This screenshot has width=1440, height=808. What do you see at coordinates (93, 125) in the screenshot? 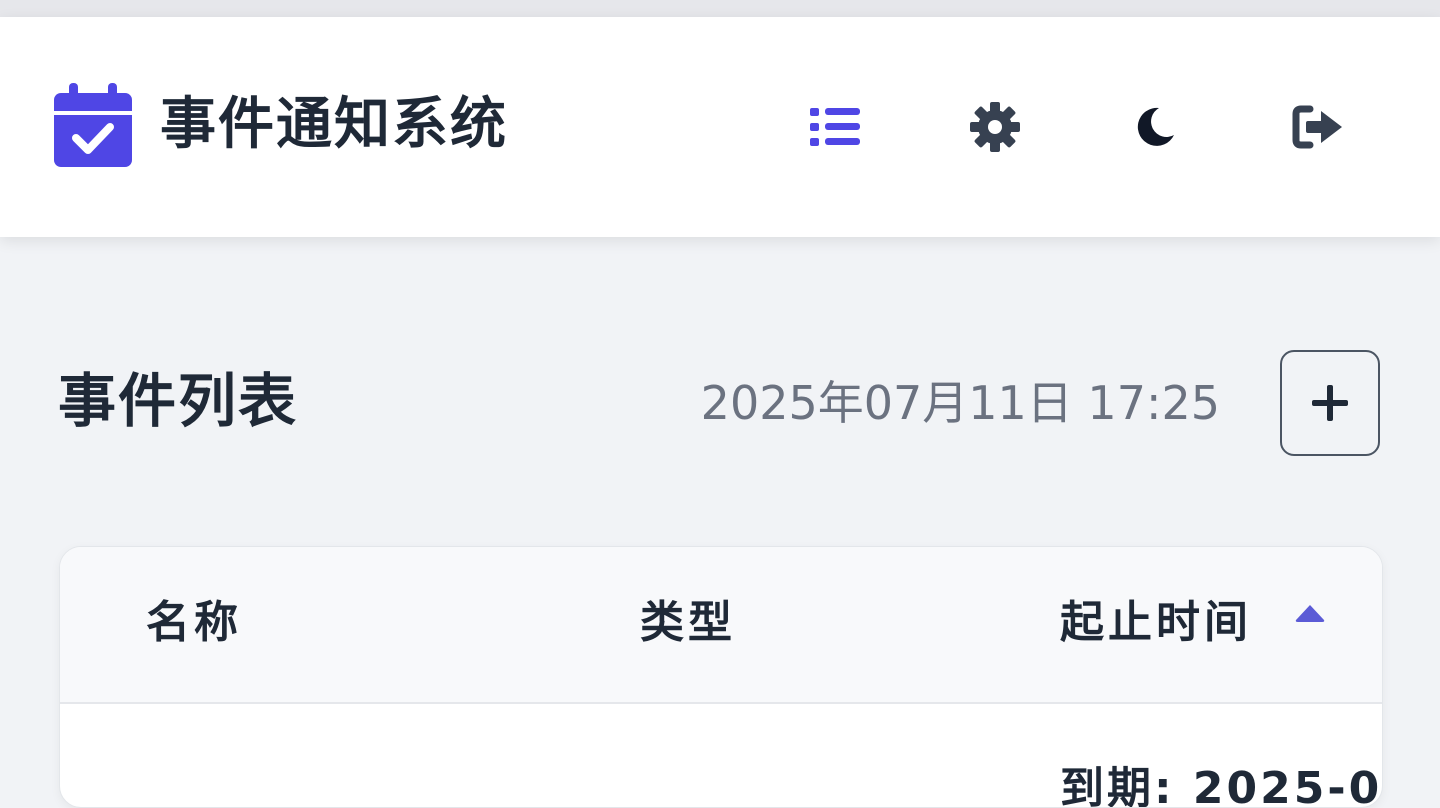
I see `calendar-check-icon` at bounding box center [93, 125].